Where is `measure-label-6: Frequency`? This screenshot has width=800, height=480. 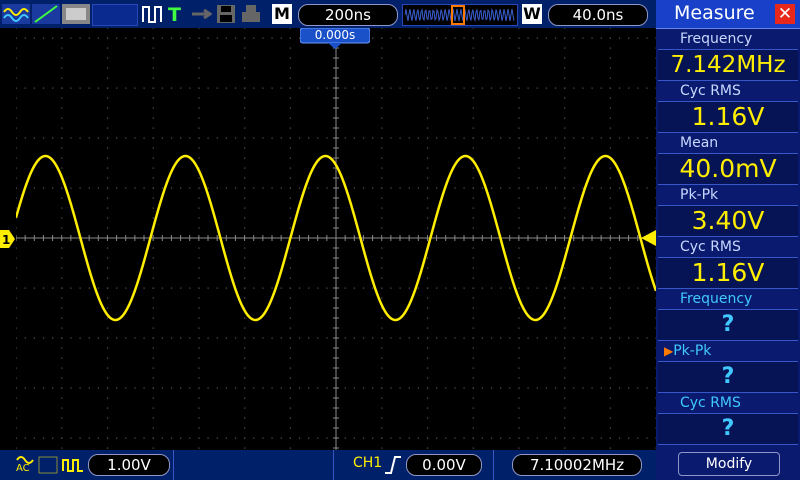 measure-label-6: Frequency is located at coordinates (716, 299).